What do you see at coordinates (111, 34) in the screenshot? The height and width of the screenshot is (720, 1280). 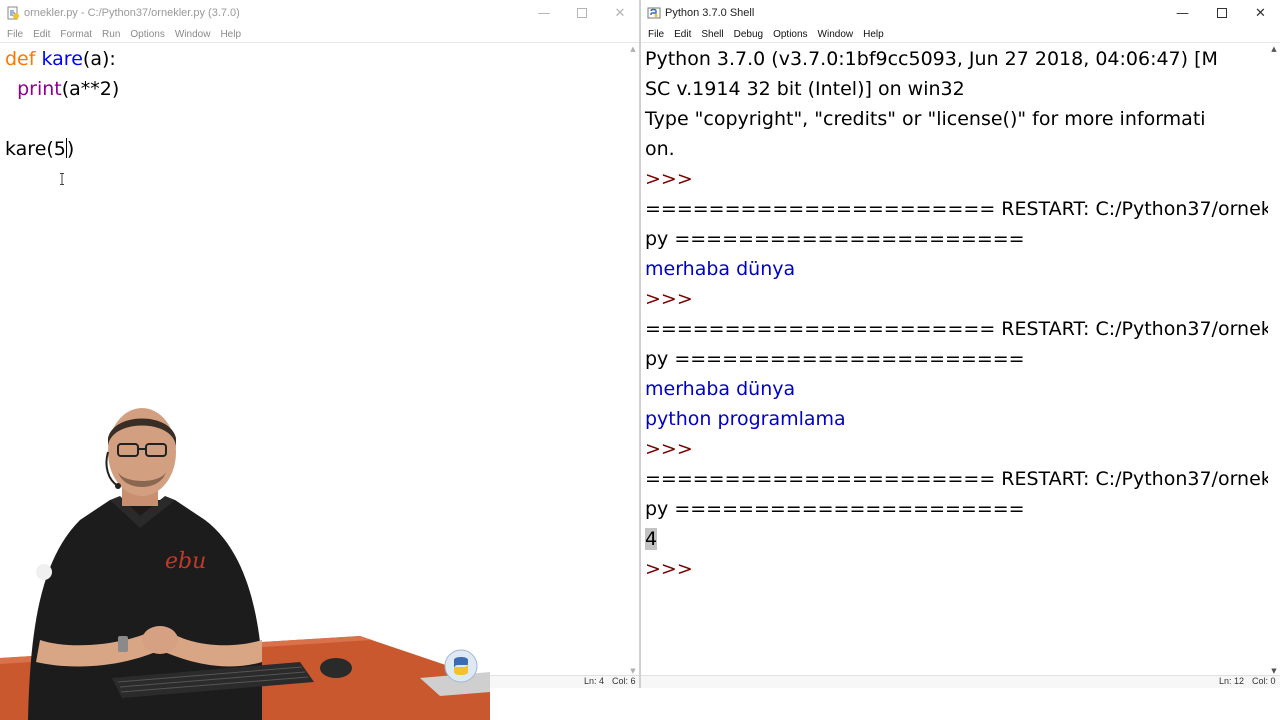 I see `menu-run: Run` at bounding box center [111, 34].